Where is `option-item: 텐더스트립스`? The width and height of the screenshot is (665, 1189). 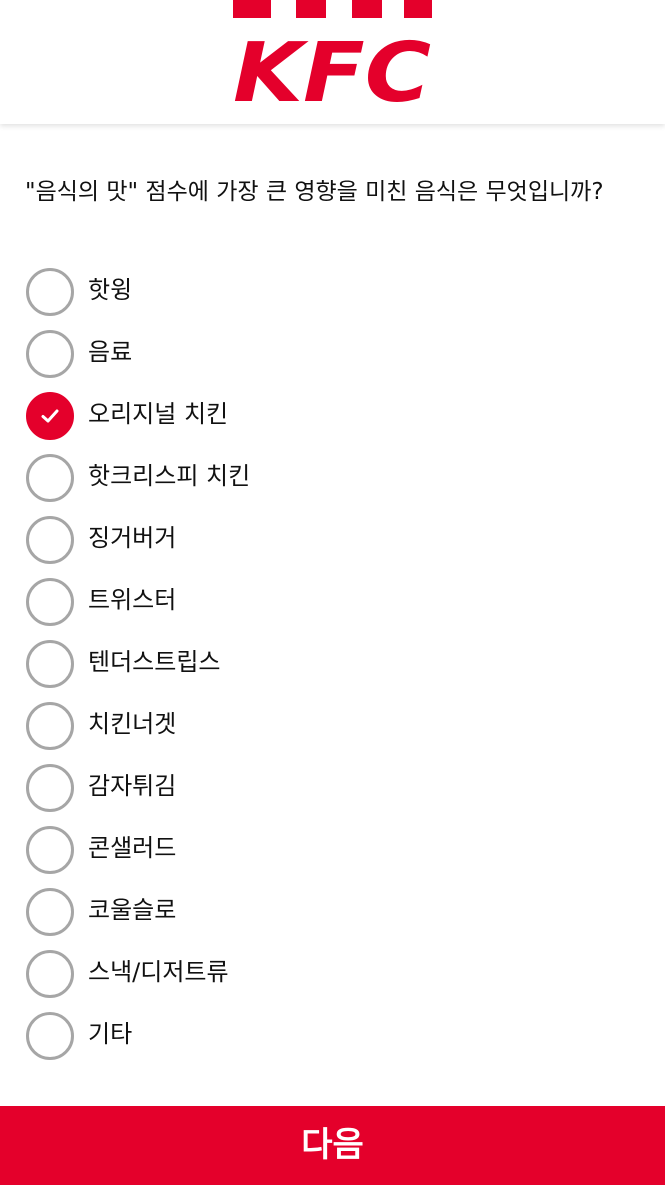 option-item: 텐더스트립스 is located at coordinates (332, 664).